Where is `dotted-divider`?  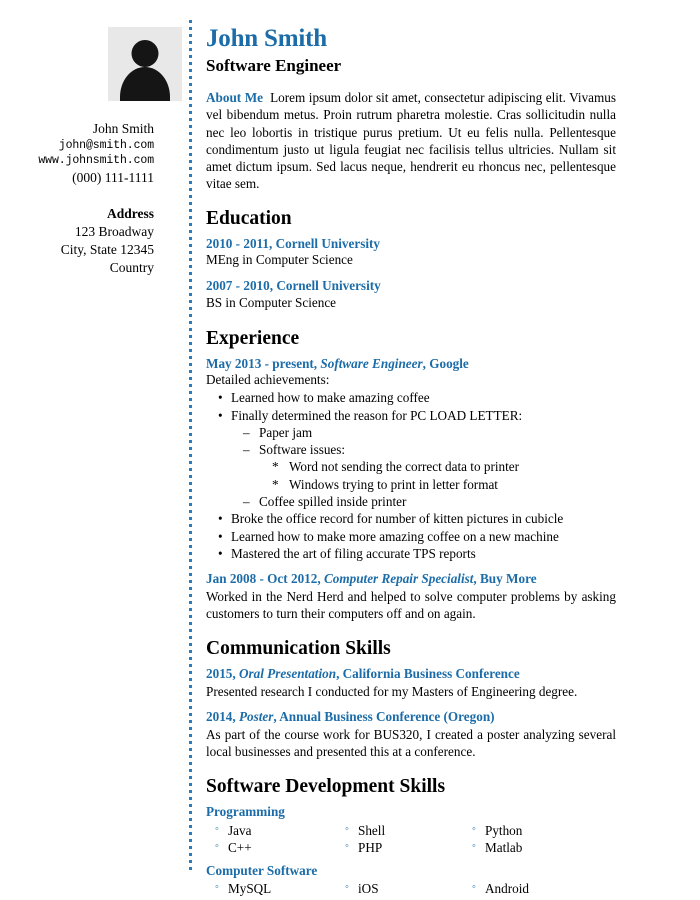
dotted-divider is located at coordinates (190, 446).